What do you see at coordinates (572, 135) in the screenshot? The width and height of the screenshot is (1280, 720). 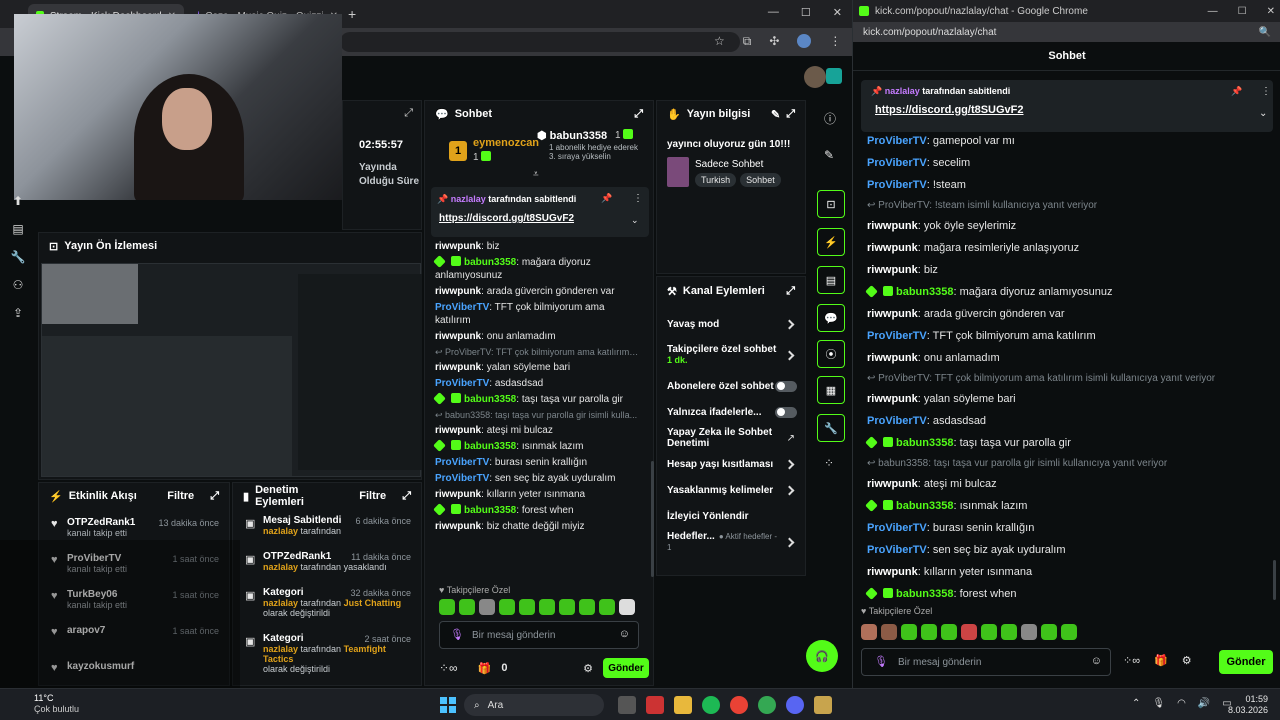 I see `top-sub-name: ⬢ babun3358` at bounding box center [572, 135].